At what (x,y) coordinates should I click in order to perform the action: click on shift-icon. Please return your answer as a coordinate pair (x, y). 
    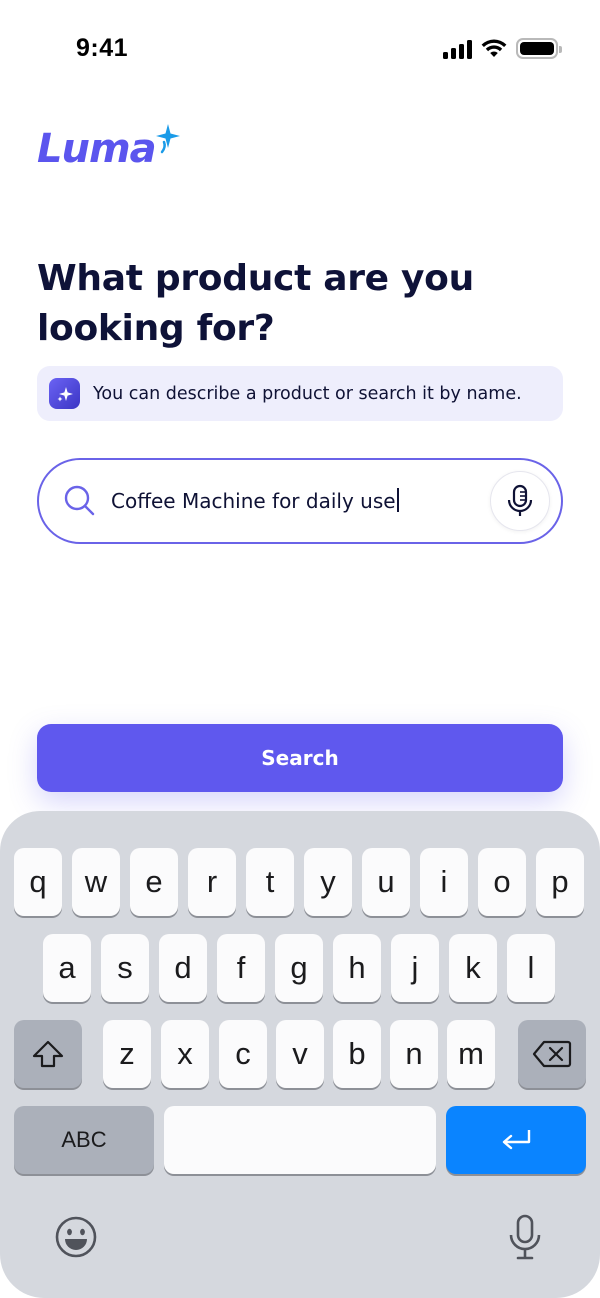
    Looking at the image, I should click on (48, 1054).